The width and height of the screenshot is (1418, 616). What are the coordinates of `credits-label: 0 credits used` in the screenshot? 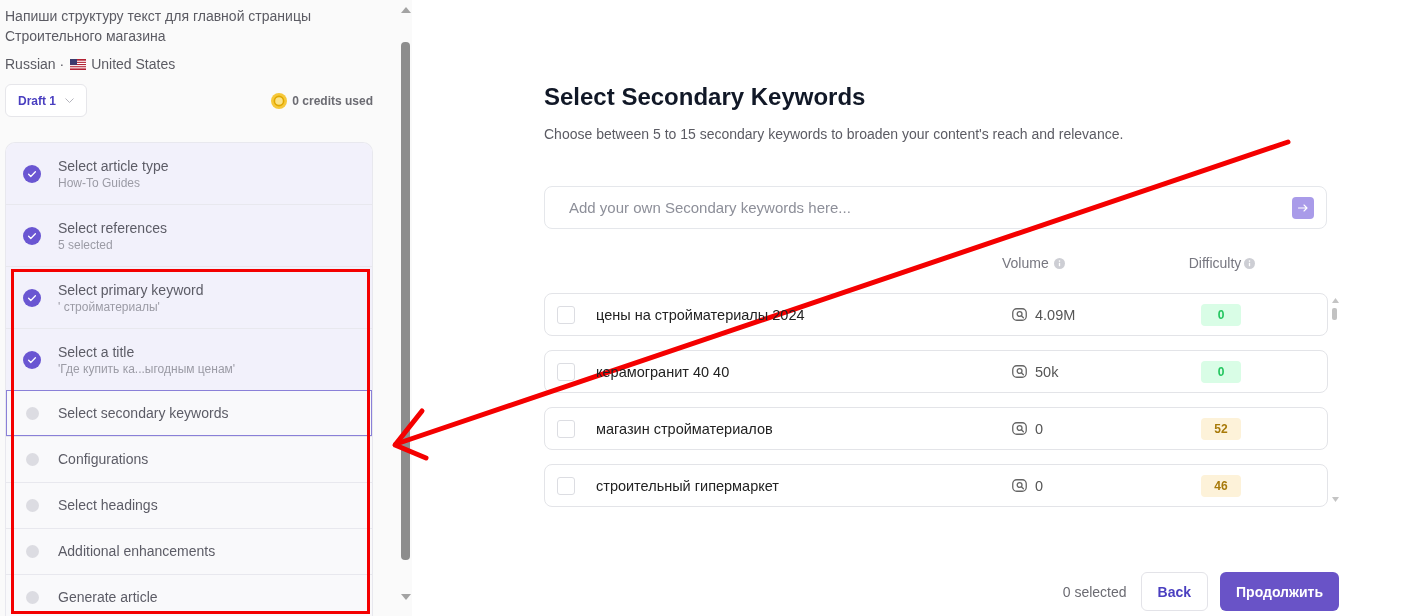 It's located at (332, 100).